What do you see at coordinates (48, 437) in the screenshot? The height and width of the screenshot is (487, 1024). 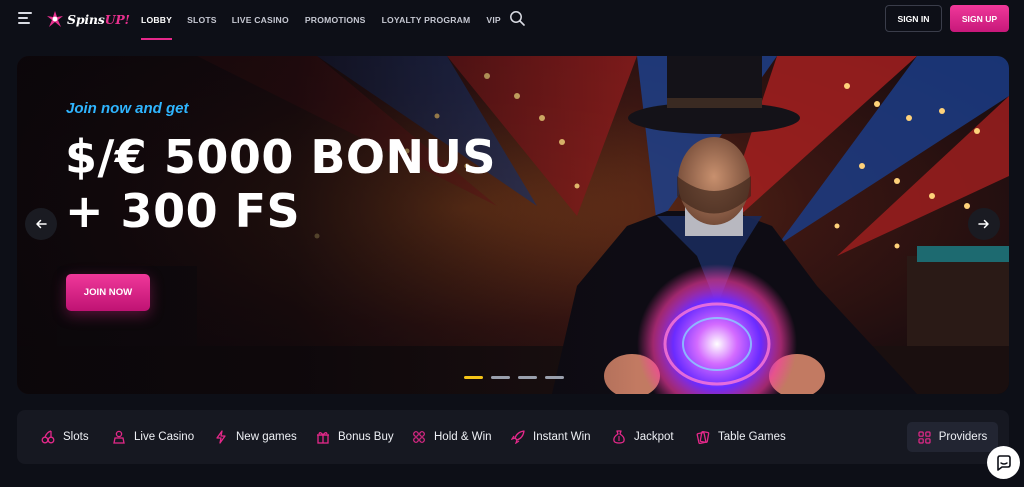 I see `cherries-icon` at bounding box center [48, 437].